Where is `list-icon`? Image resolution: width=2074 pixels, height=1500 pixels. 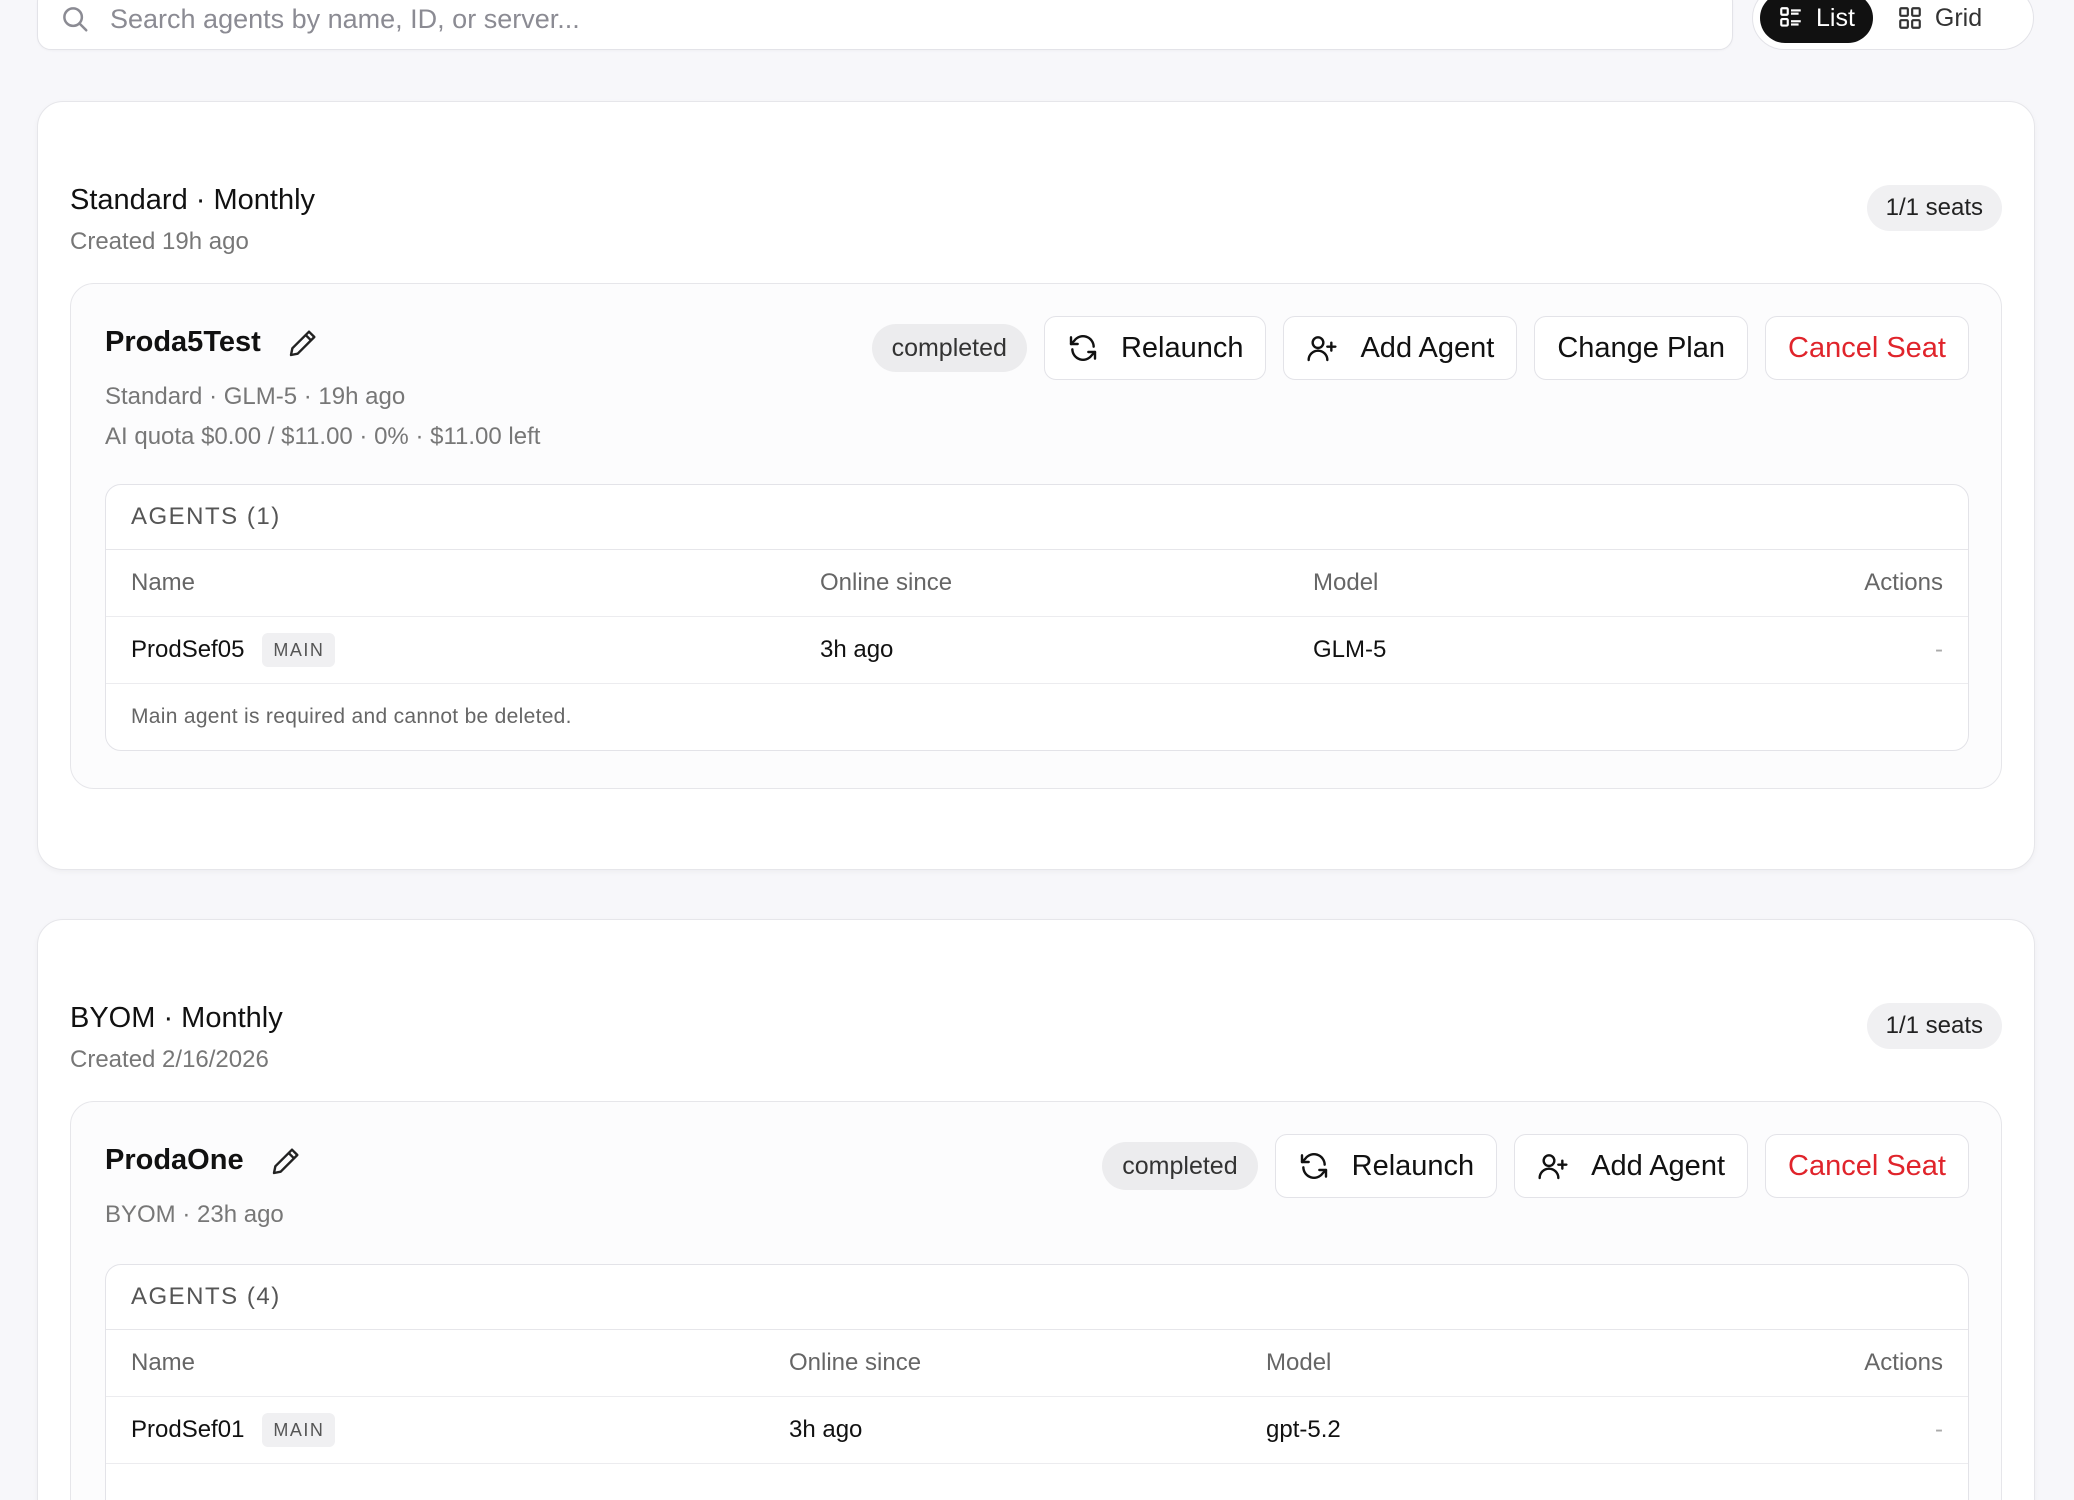 list-icon is located at coordinates (1791, 18).